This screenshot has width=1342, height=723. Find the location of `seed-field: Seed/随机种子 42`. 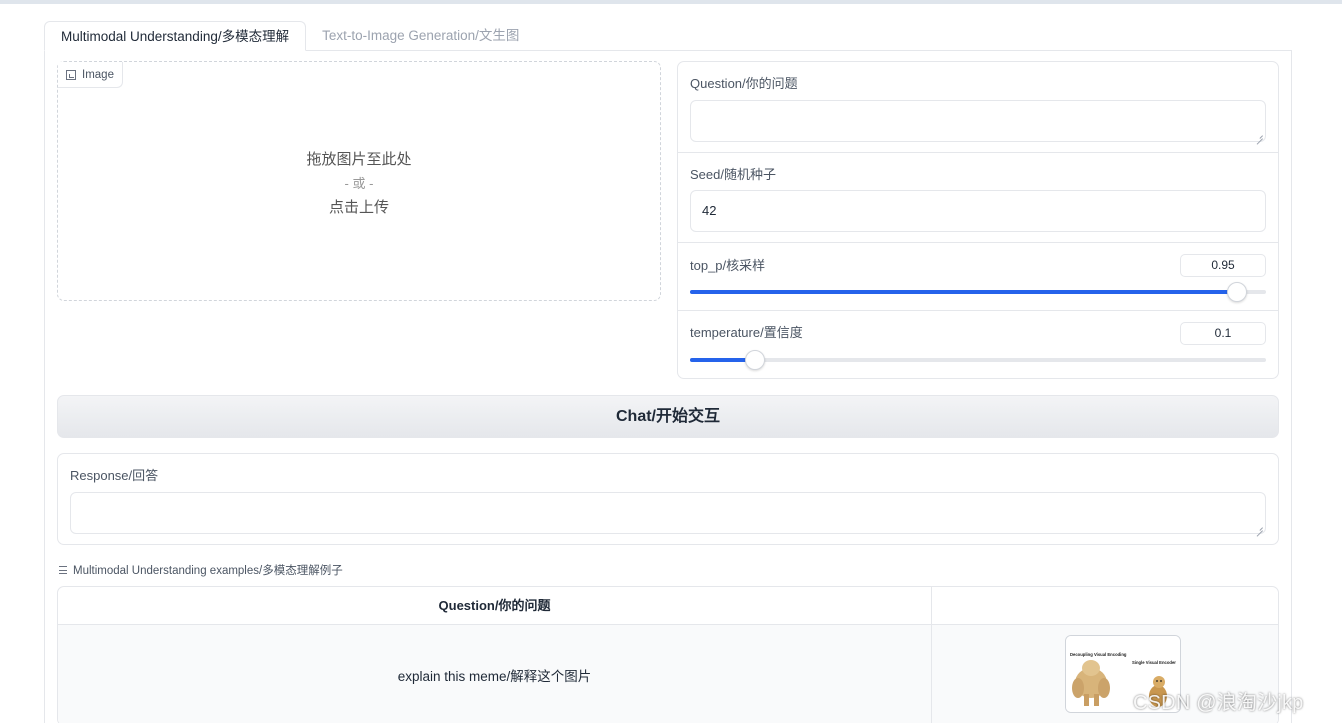

seed-field: Seed/随机种子 42 is located at coordinates (978, 198).